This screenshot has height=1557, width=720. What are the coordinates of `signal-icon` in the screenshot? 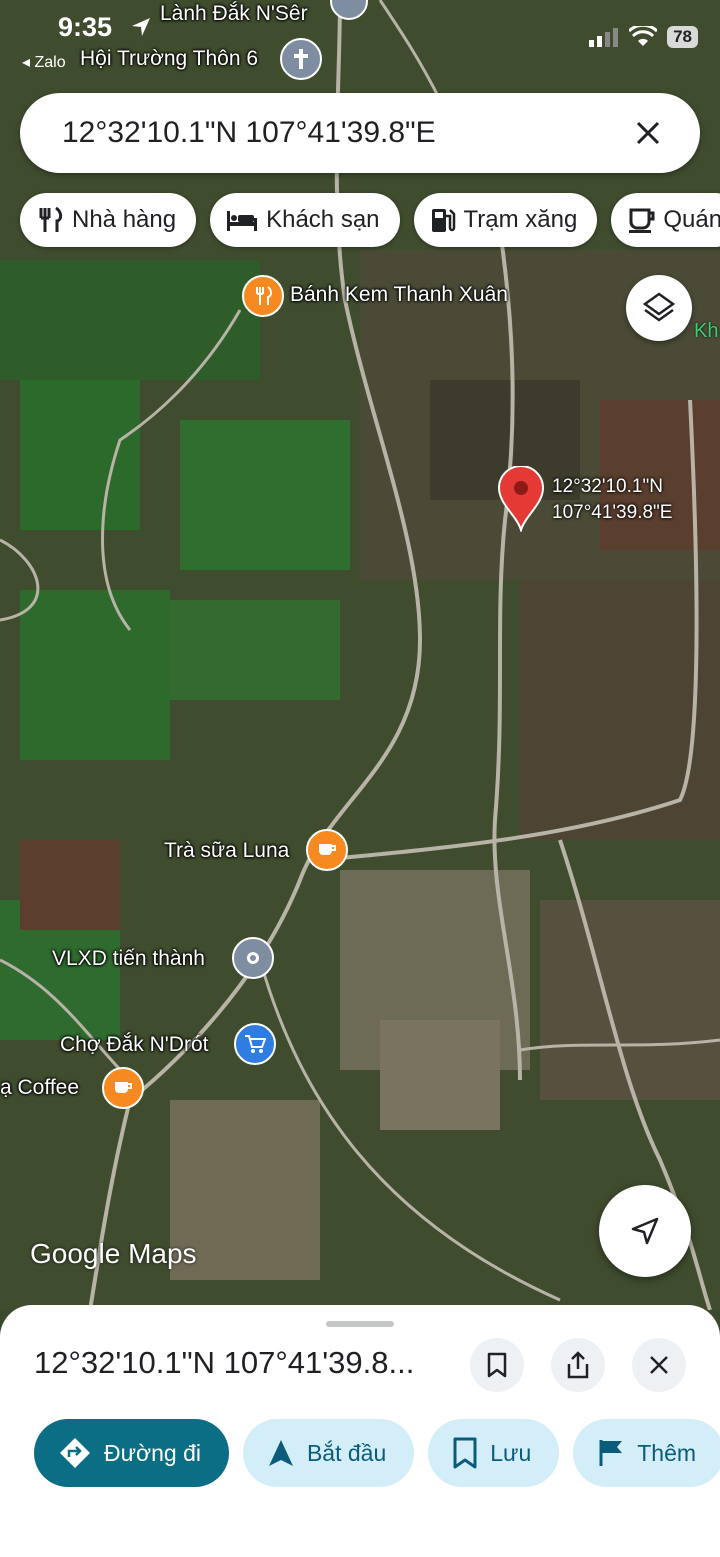 It's located at (604, 37).